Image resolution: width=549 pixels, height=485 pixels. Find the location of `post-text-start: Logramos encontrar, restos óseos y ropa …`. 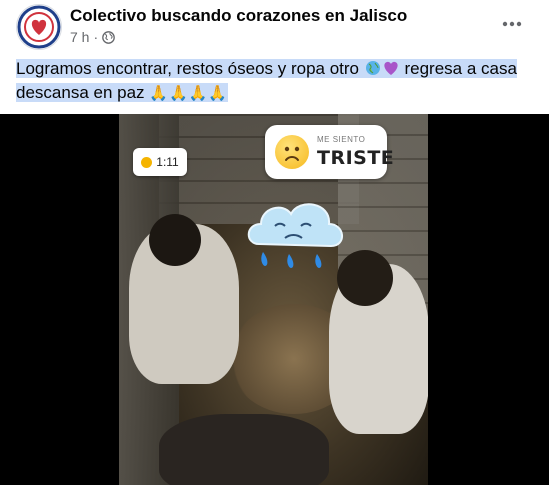

post-text-start: Logramos encontrar, restos óseos y ropa … is located at coordinates (188, 68).